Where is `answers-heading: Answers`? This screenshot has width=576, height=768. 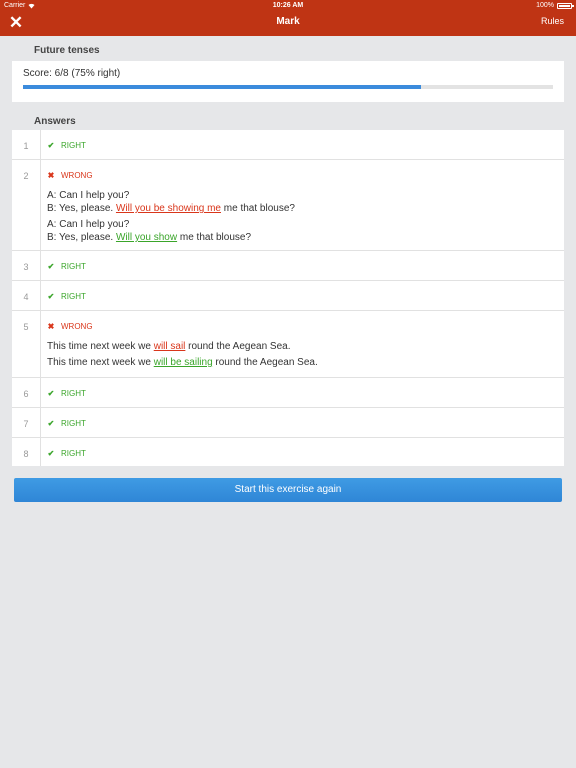 answers-heading: Answers is located at coordinates (55, 121).